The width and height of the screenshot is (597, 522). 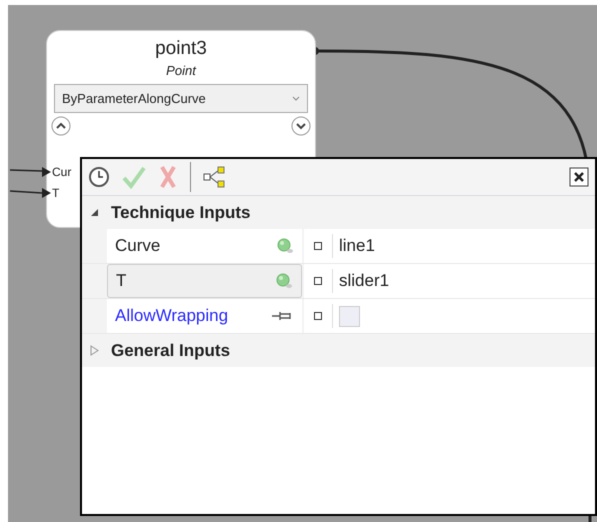 What do you see at coordinates (181, 71) in the screenshot?
I see `node-type: Point` at bounding box center [181, 71].